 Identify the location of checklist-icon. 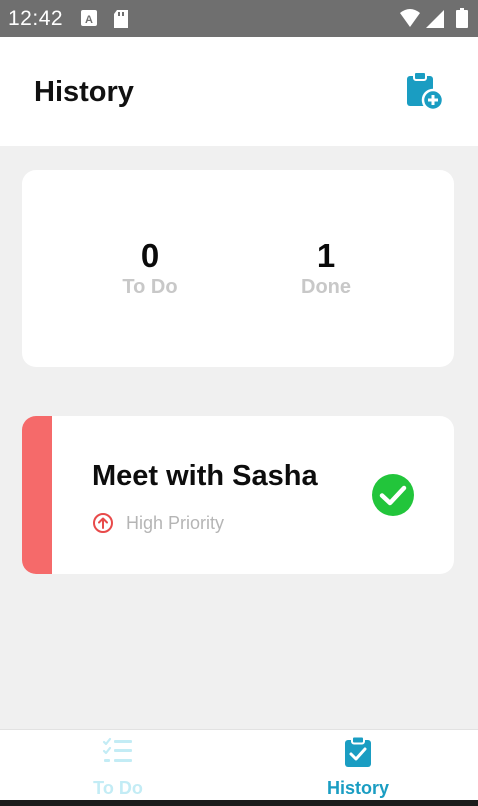
(117, 749).